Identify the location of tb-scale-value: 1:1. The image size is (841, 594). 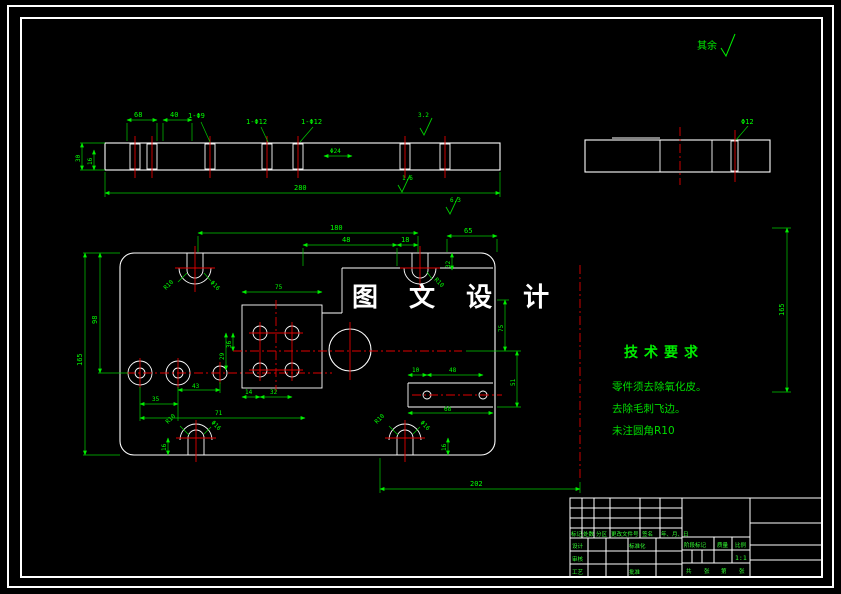
(741, 558).